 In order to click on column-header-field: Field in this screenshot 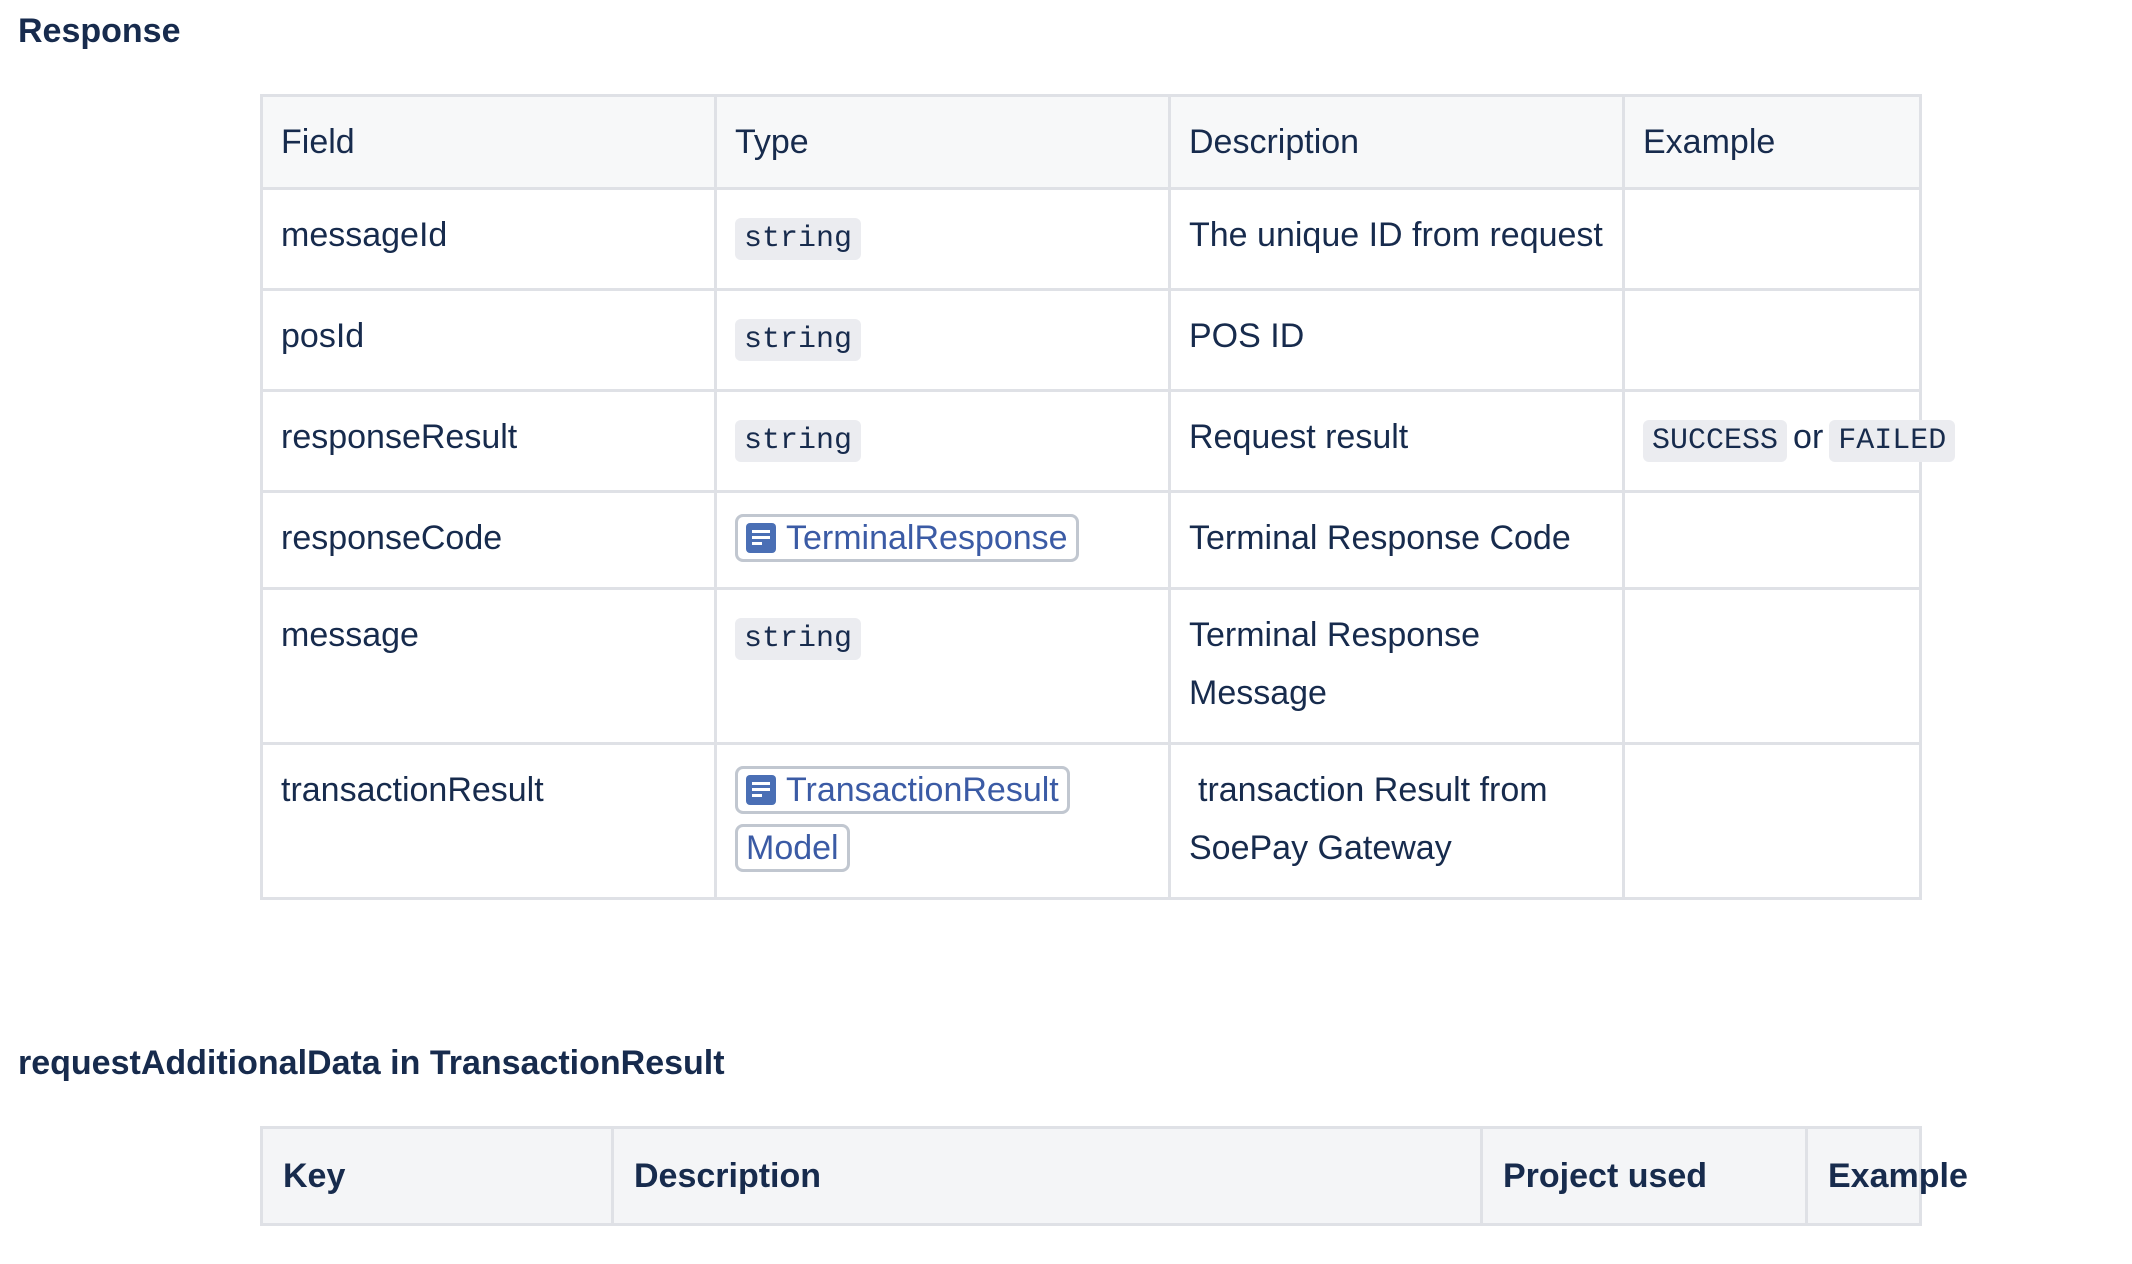, I will do `click(488, 142)`.